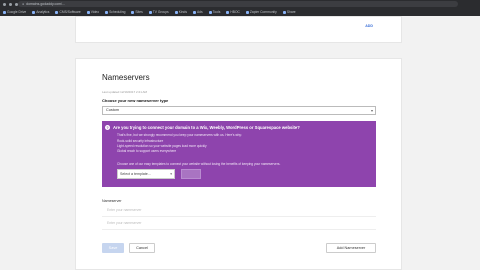 This screenshot has width=480, height=270. What do you see at coordinates (107, 127) in the screenshot?
I see `info-icon: ?` at bounding box center [107, 127].